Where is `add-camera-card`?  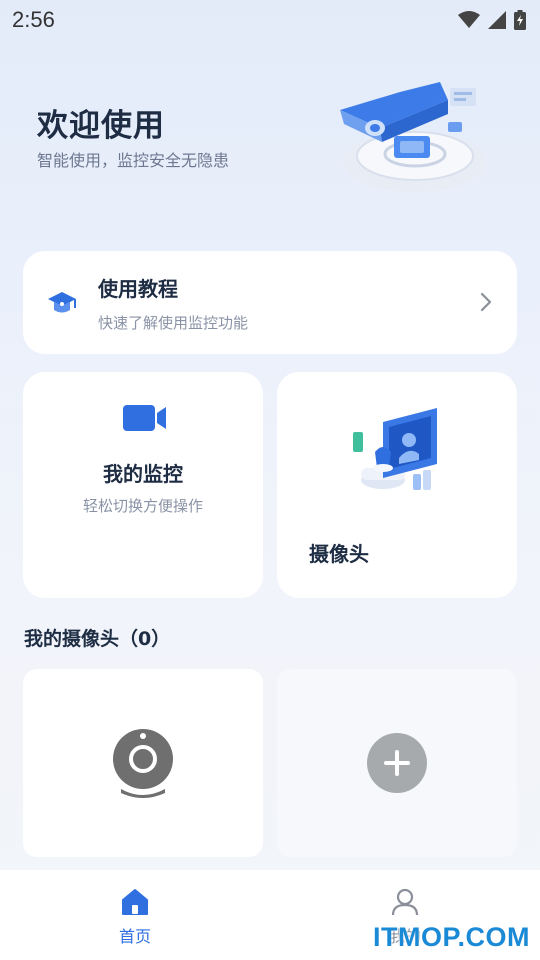 add-camera-card is located at coordinates (397, 763).